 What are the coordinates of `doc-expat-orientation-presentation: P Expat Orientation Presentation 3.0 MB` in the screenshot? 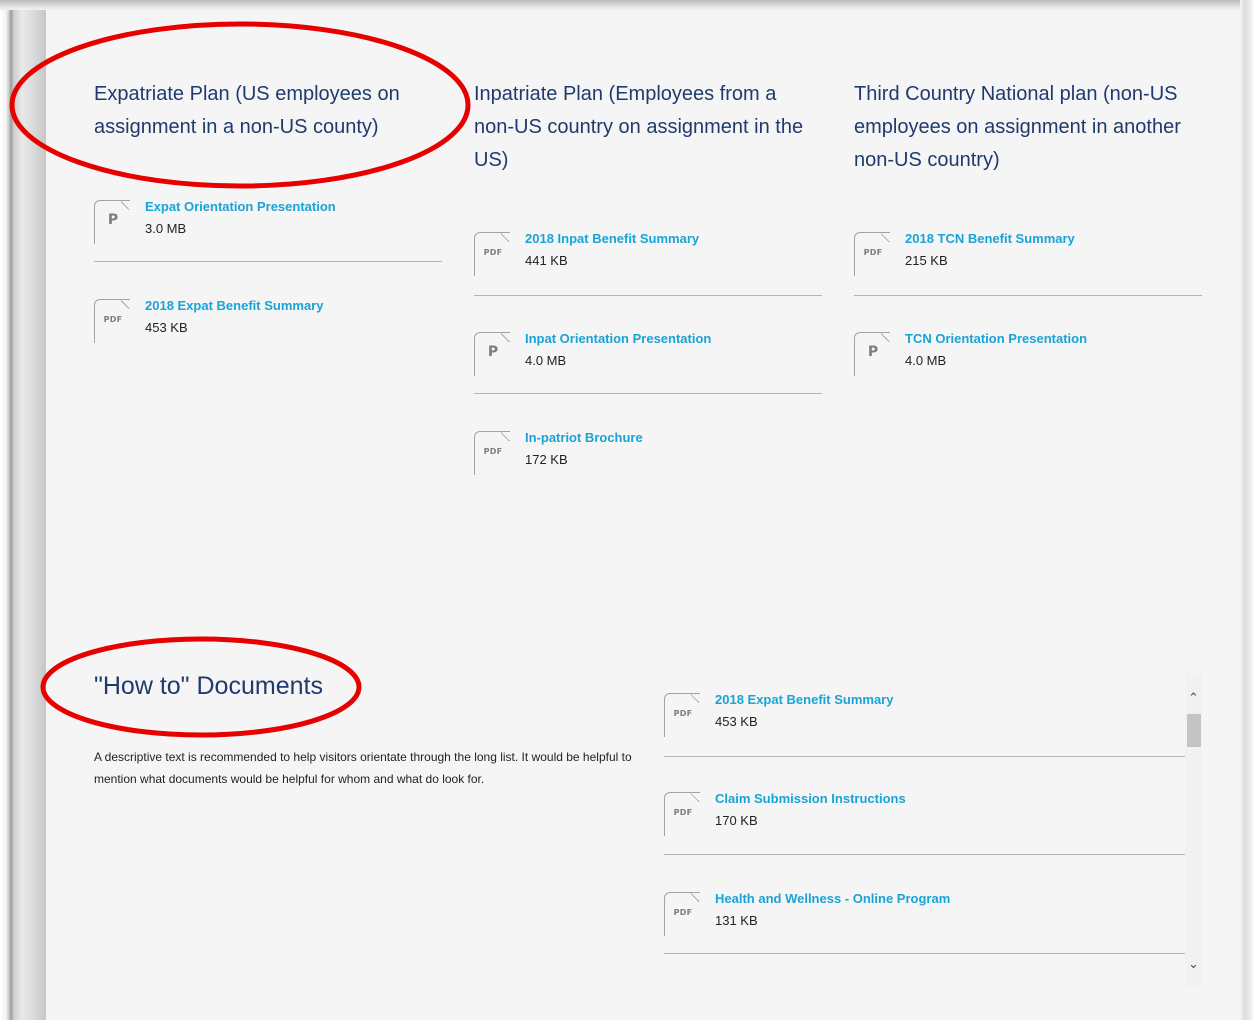 It's located at (244, 221).